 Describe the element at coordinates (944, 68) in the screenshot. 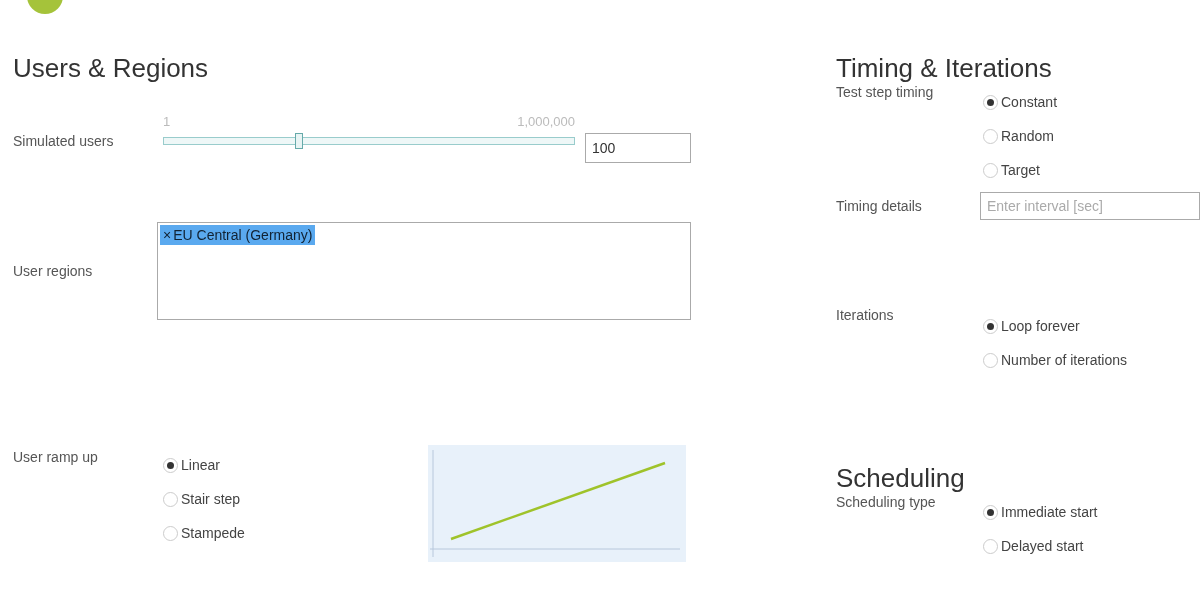

I see `section-title: Timing & Iterations` at that location.